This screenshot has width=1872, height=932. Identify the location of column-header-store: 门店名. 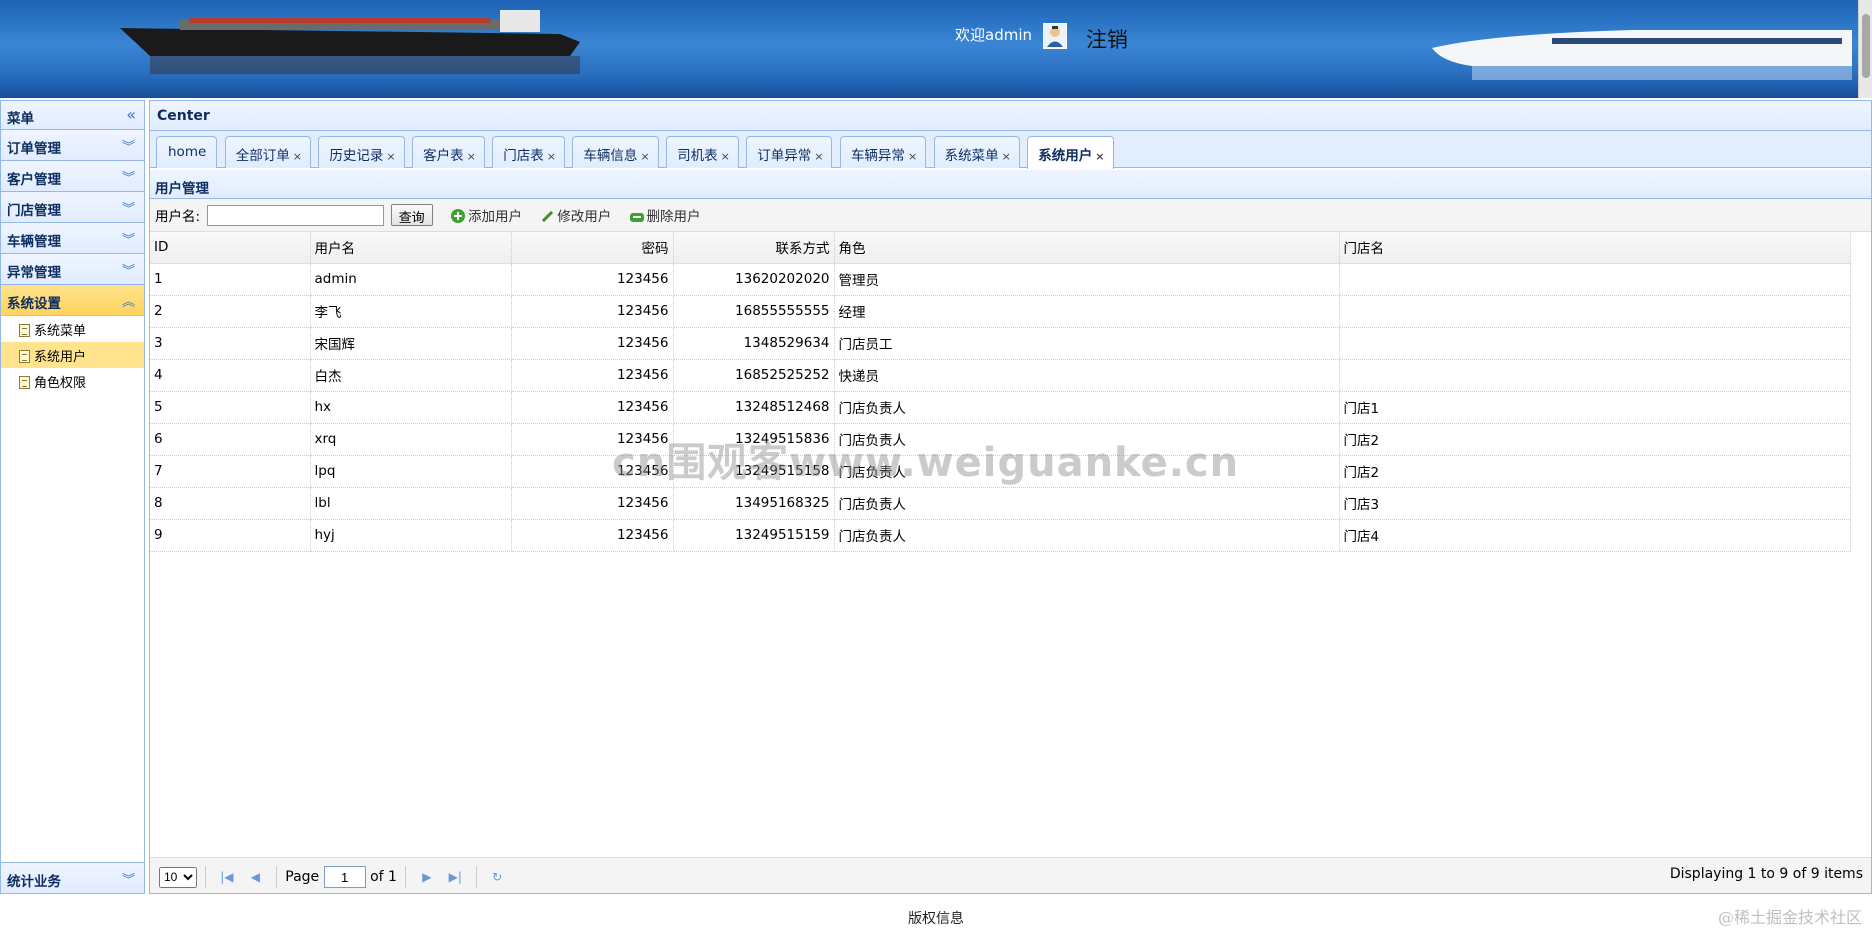
(1595, 248).